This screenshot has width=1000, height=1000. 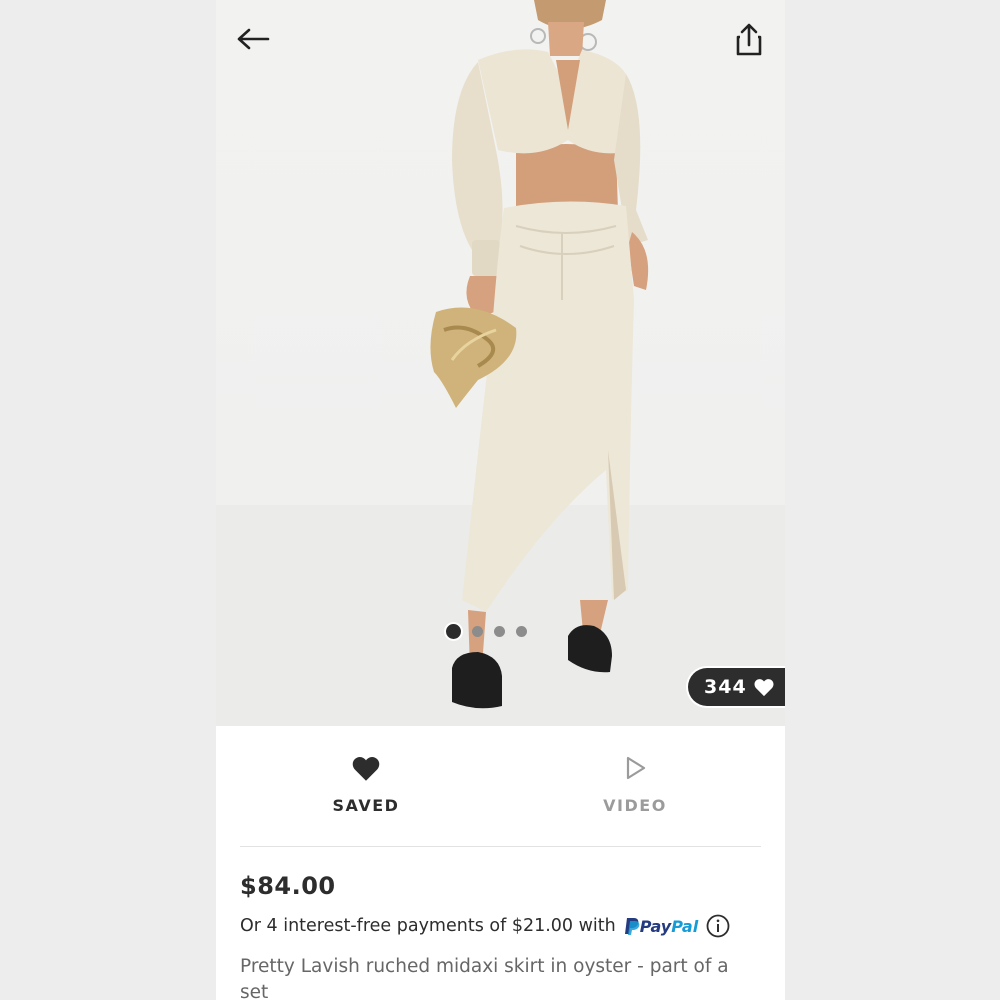 I want to click on product-price: $84.00, so click(x=288, y=886).